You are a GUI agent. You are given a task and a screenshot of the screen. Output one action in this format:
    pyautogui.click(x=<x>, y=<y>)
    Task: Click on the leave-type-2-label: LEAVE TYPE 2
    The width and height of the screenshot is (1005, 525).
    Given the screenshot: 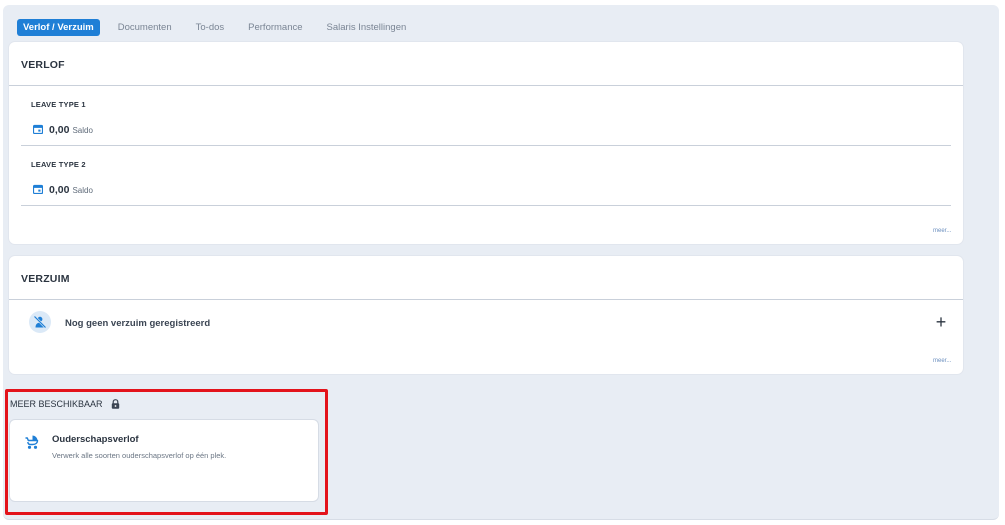 What is the action you would take?
    pyautogui.click(x=58, y=164)
    